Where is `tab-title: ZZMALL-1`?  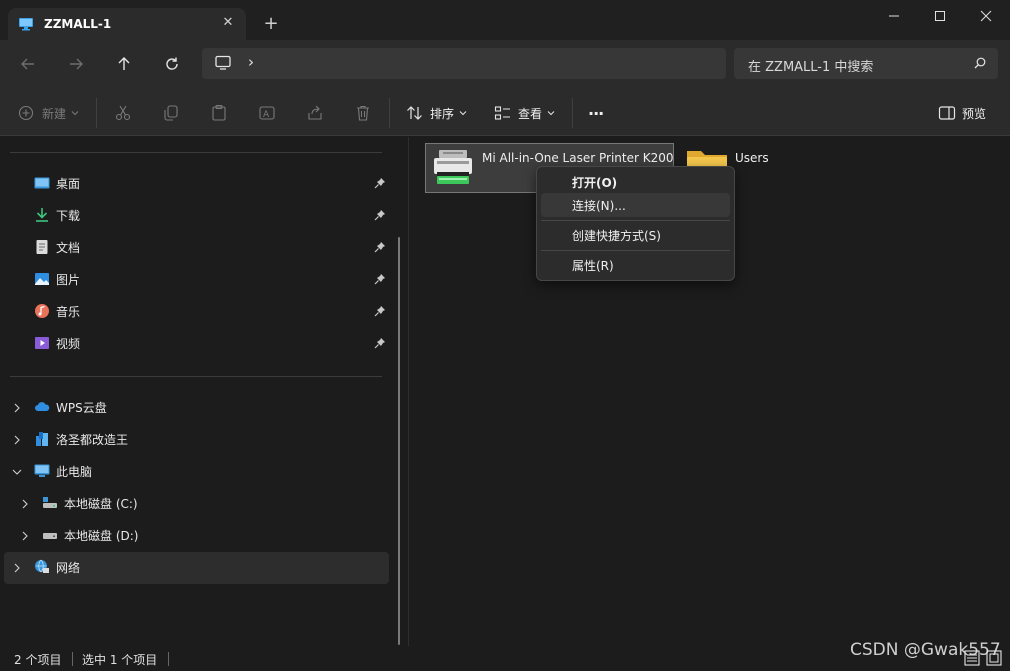
tab-title: ZZMALL-1 is located at coordinates (78, 24).